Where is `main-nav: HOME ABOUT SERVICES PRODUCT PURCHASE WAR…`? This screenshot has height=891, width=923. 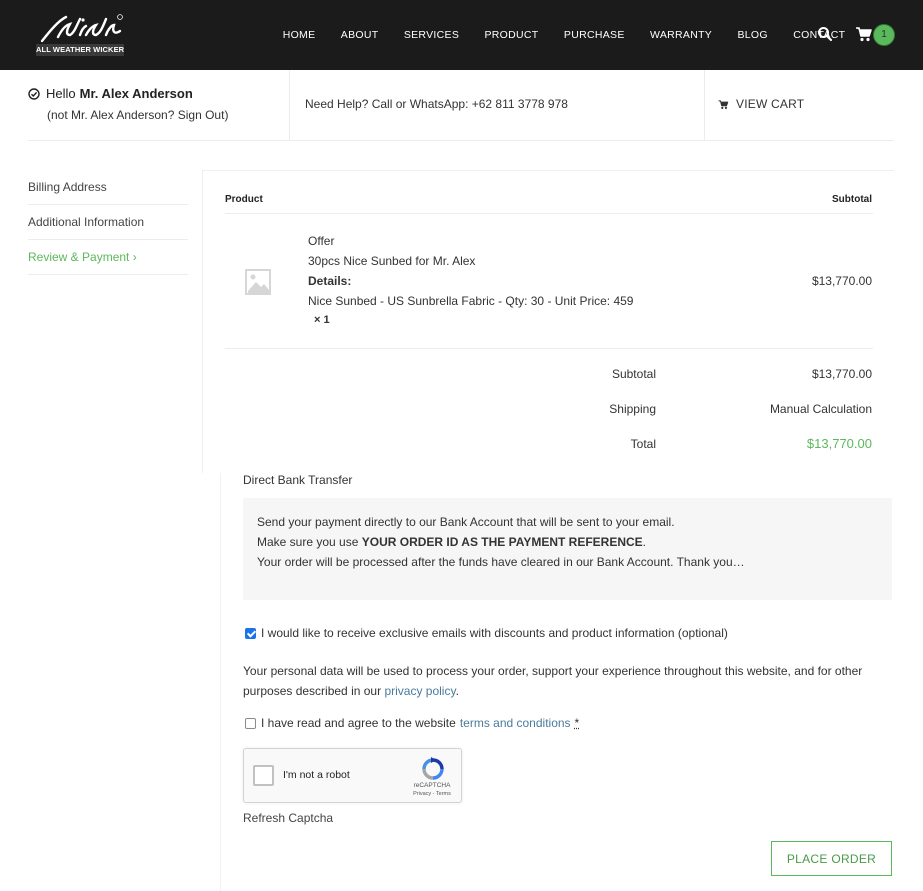
main-nav: HOME ABOUT SERVICES PRODUCT PURCHASE WAR… is located at coordinates (564, 35).